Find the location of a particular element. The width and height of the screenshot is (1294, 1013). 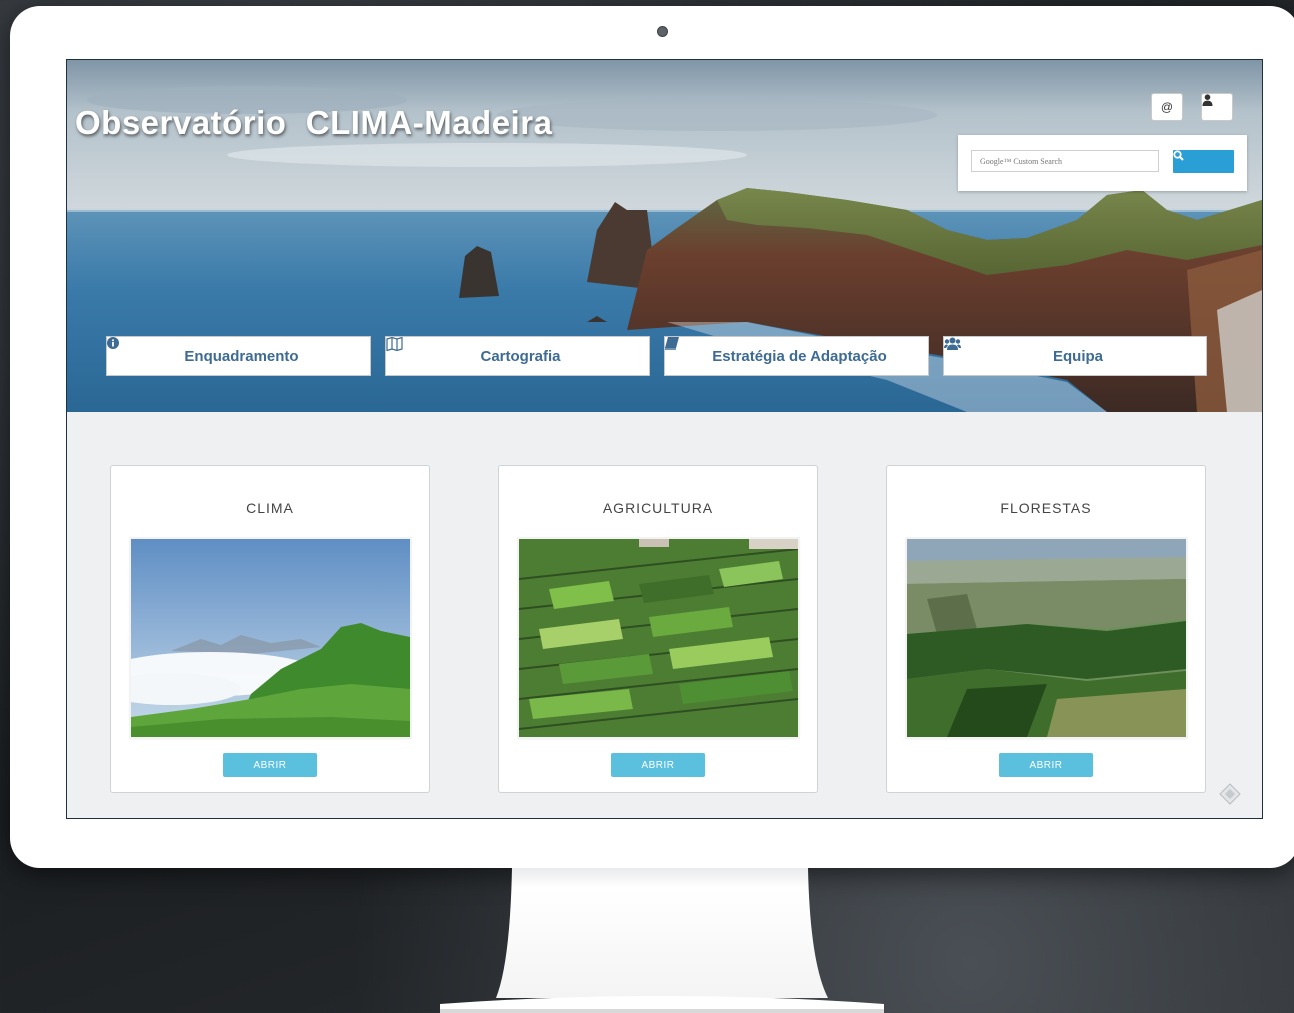

nav-cartografia: Cartografia is located at coordinates (517, 356).